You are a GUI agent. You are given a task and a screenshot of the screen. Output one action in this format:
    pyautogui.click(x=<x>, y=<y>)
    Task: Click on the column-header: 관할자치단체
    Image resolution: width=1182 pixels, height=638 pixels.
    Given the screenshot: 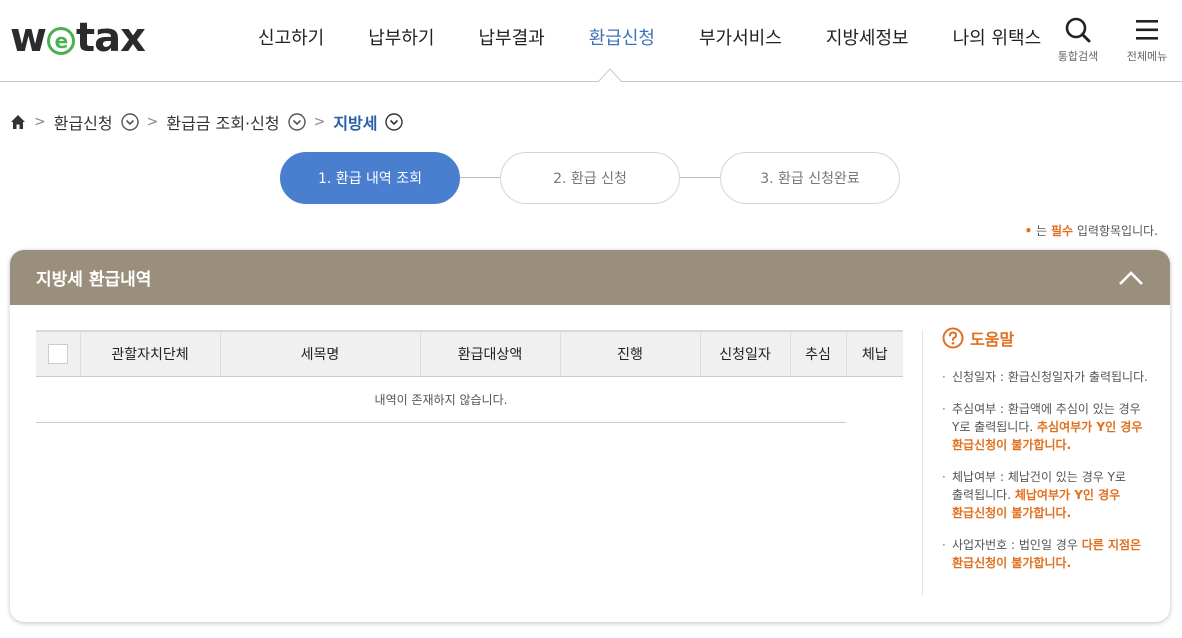 What is the action you would take?
    pyautogui.click(x=149, y=353)
    